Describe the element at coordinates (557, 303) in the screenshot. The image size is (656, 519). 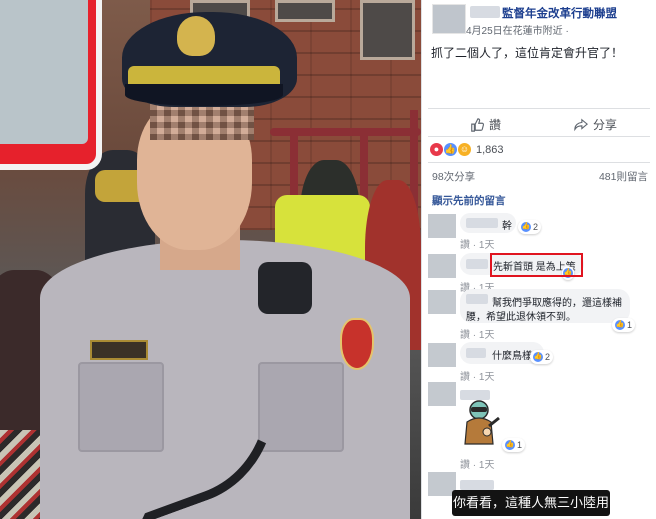
I see `comment-text-line1: 幫我們爭取應得的，還這樣補` at that location.